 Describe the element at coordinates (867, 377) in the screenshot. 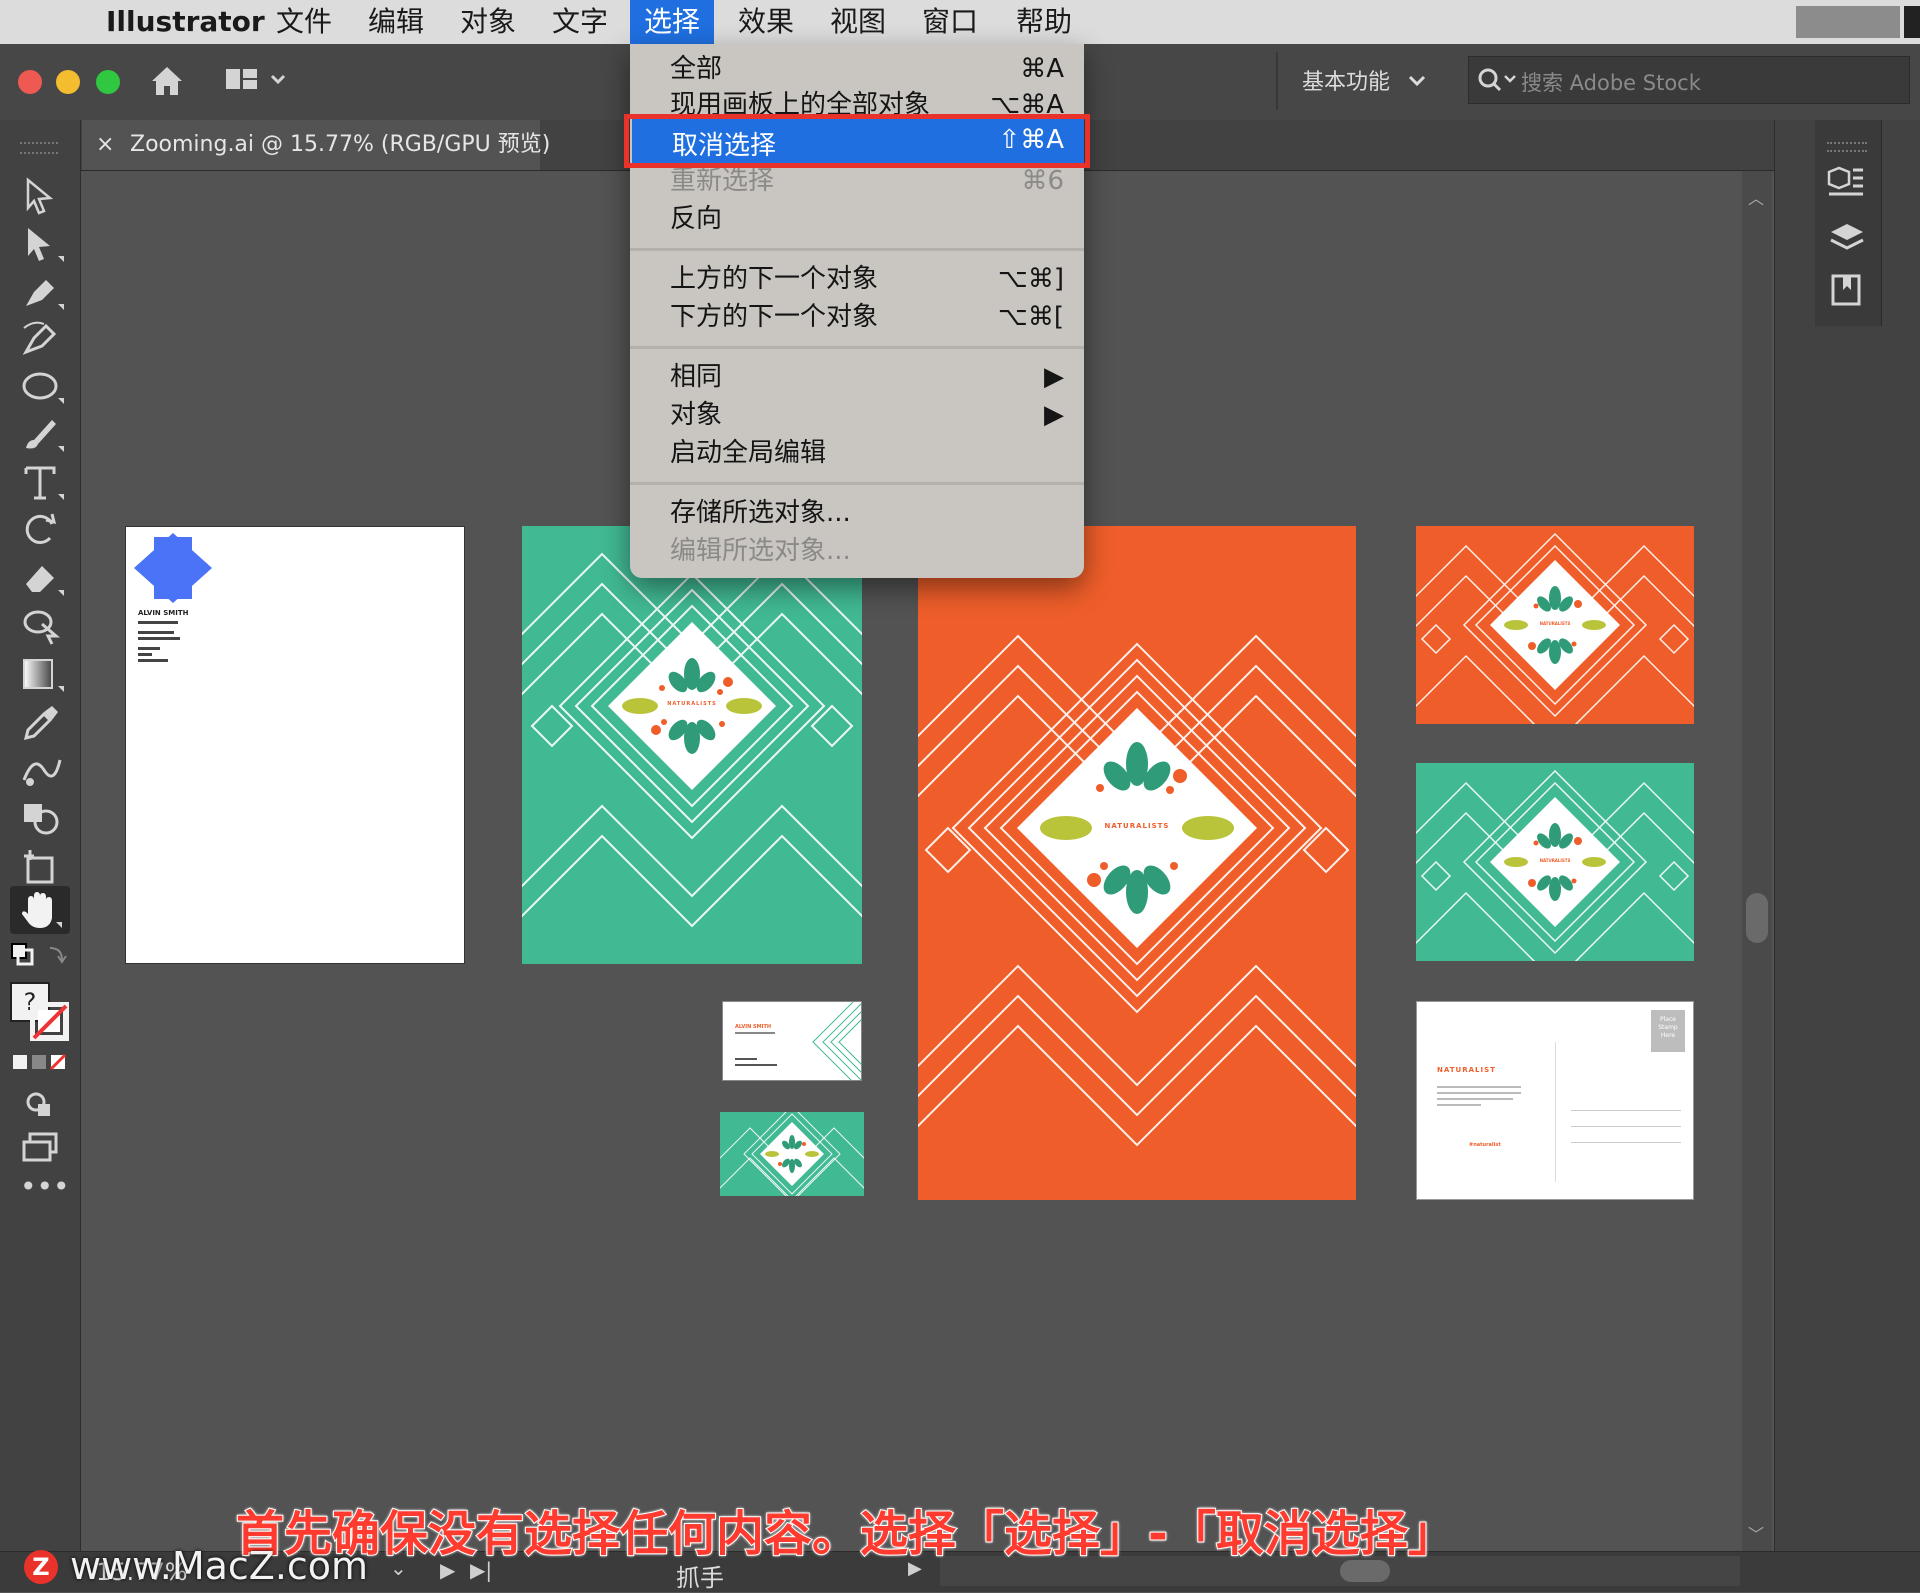

I see `menu-item-same: 相同 ▶` at that location.